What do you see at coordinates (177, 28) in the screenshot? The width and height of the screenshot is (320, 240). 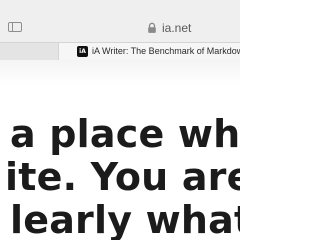 I see `address-text: ia.net` at bounding box center [177, 28].